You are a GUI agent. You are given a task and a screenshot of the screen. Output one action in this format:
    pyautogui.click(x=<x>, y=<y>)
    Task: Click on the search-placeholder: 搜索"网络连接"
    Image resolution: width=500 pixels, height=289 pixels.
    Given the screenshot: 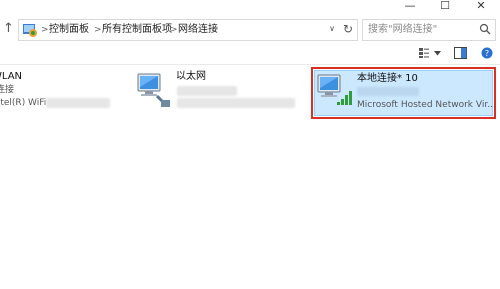 What is the action you would take?
    pyautogui.click(x=403, y=29)
    